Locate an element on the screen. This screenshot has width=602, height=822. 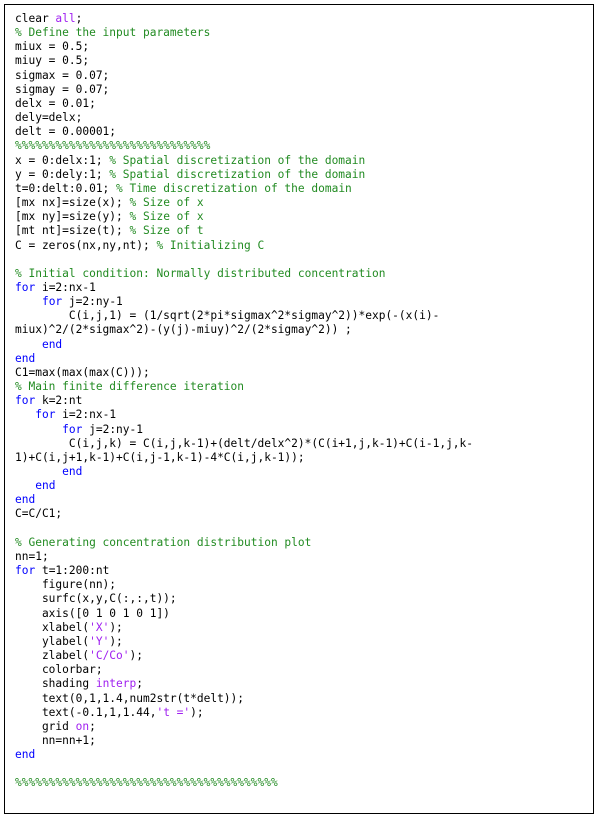
code-token: colorbar; is located at coordinates (59, 670).